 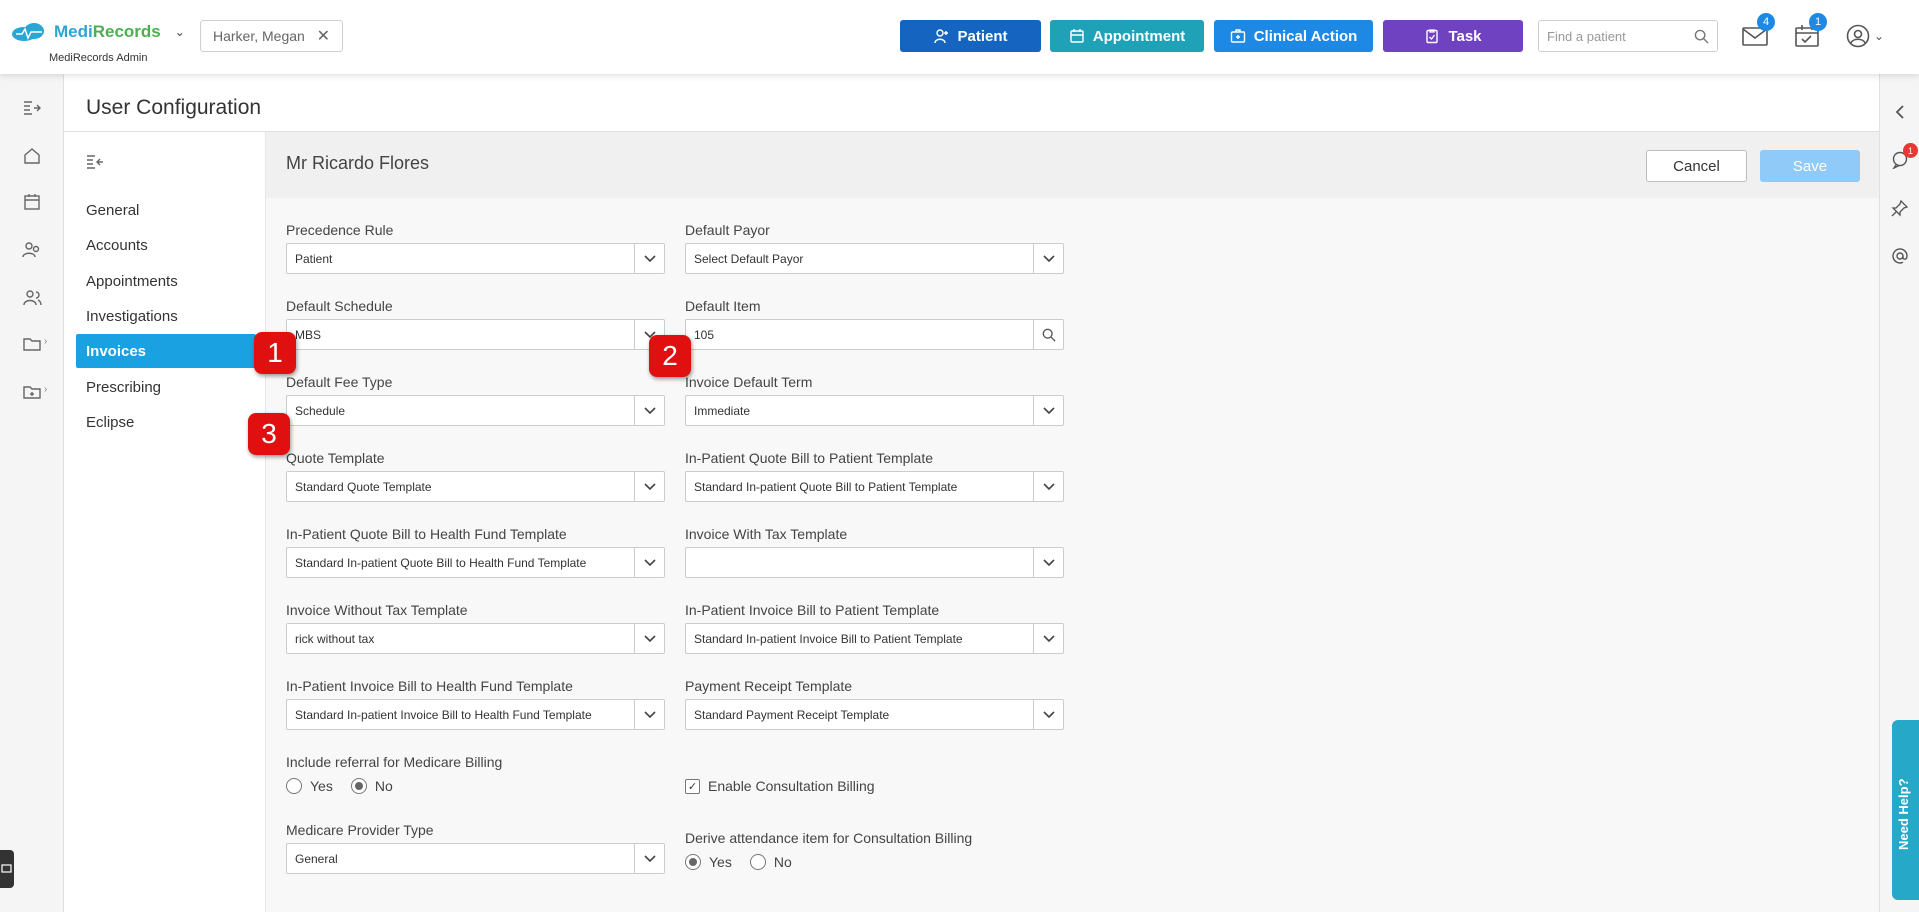 What do you see at coordinates (323, 36) in the screenshot?
I see `close-icon: ✕` at bounding box center [323, 36].